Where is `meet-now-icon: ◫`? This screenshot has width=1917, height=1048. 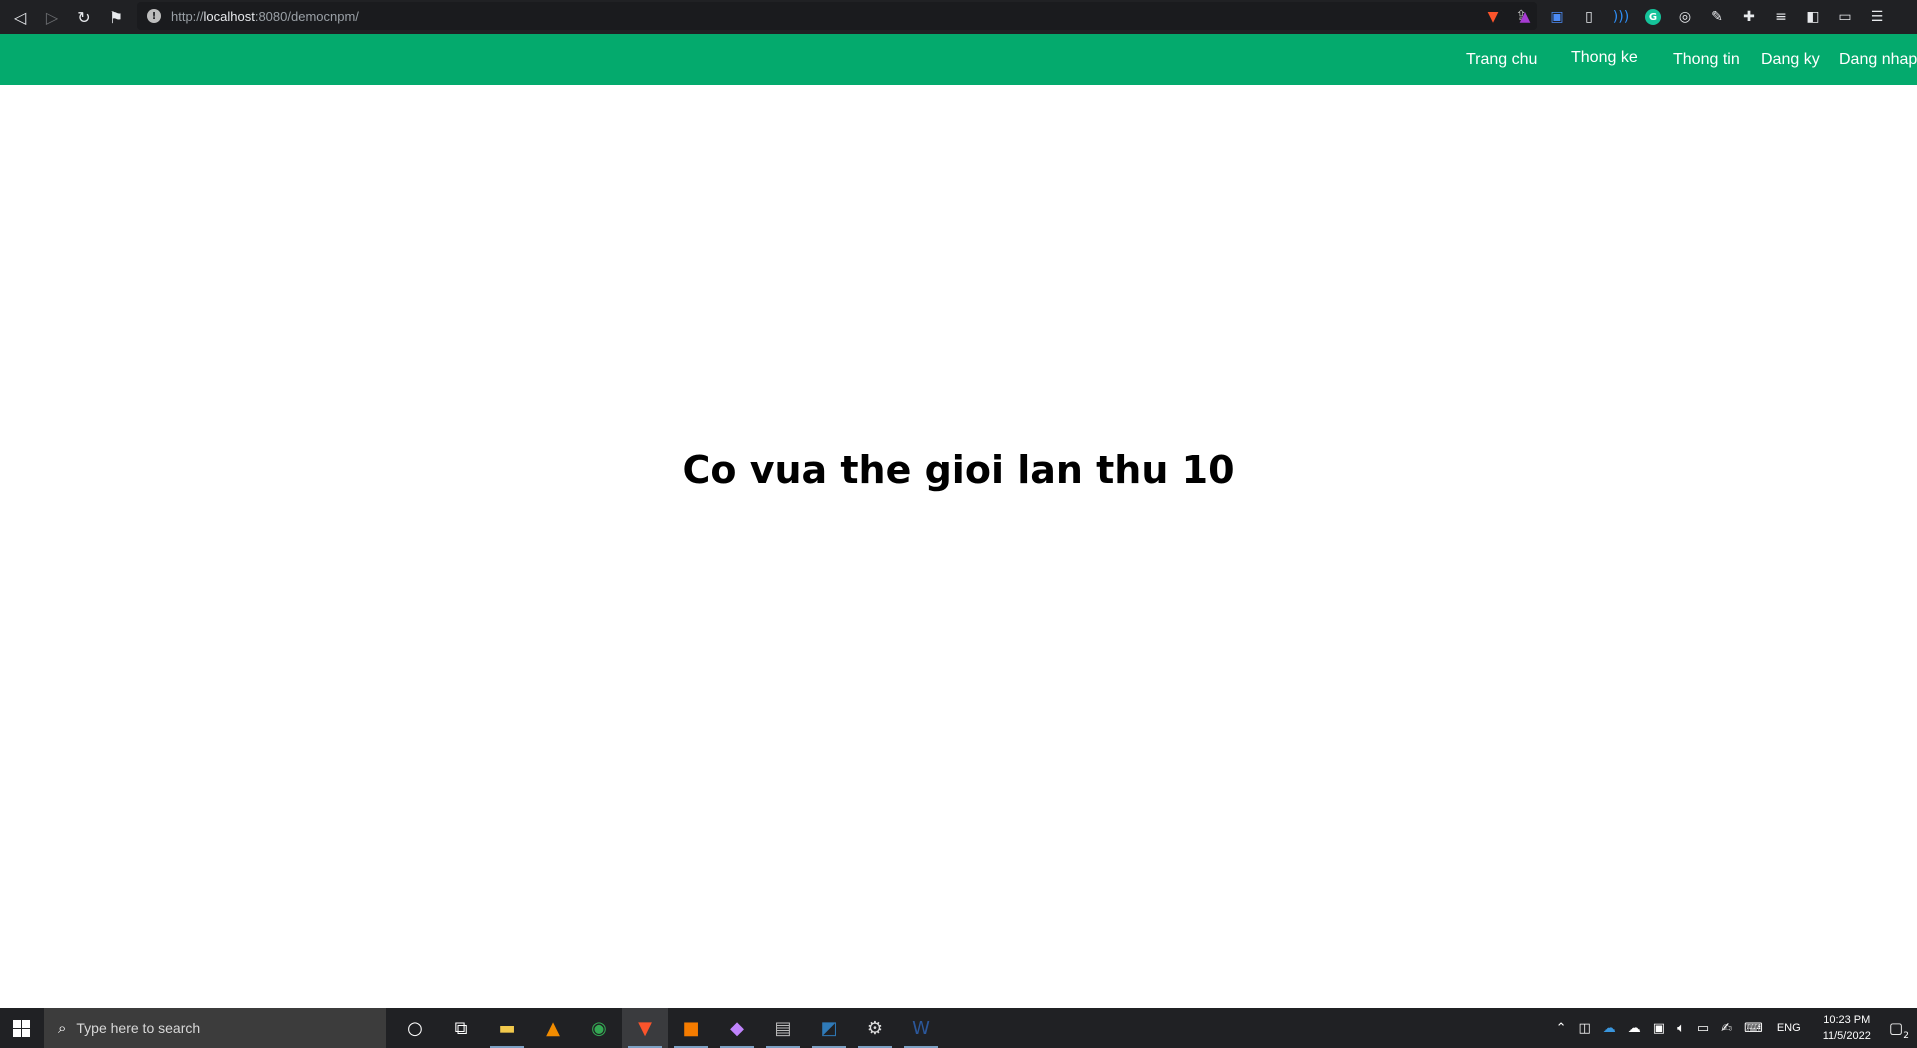
meet-now-icon: ◫ is located at coordinates (1584, 1028).